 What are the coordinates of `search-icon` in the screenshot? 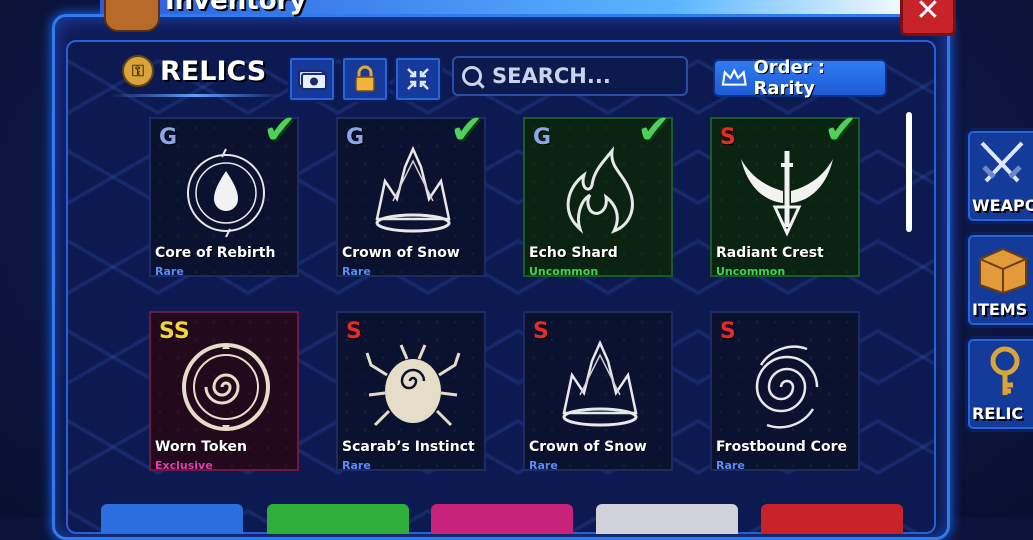 It's located at (472, 76).